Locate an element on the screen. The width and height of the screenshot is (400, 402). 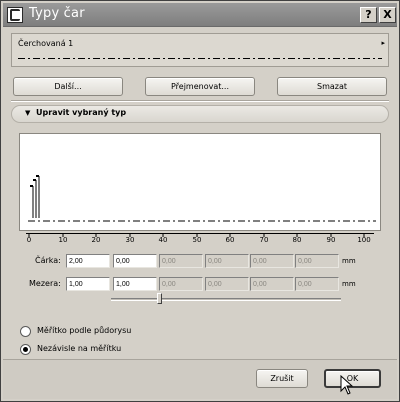
dash-length-6-input is located at coordinates (317, 261).